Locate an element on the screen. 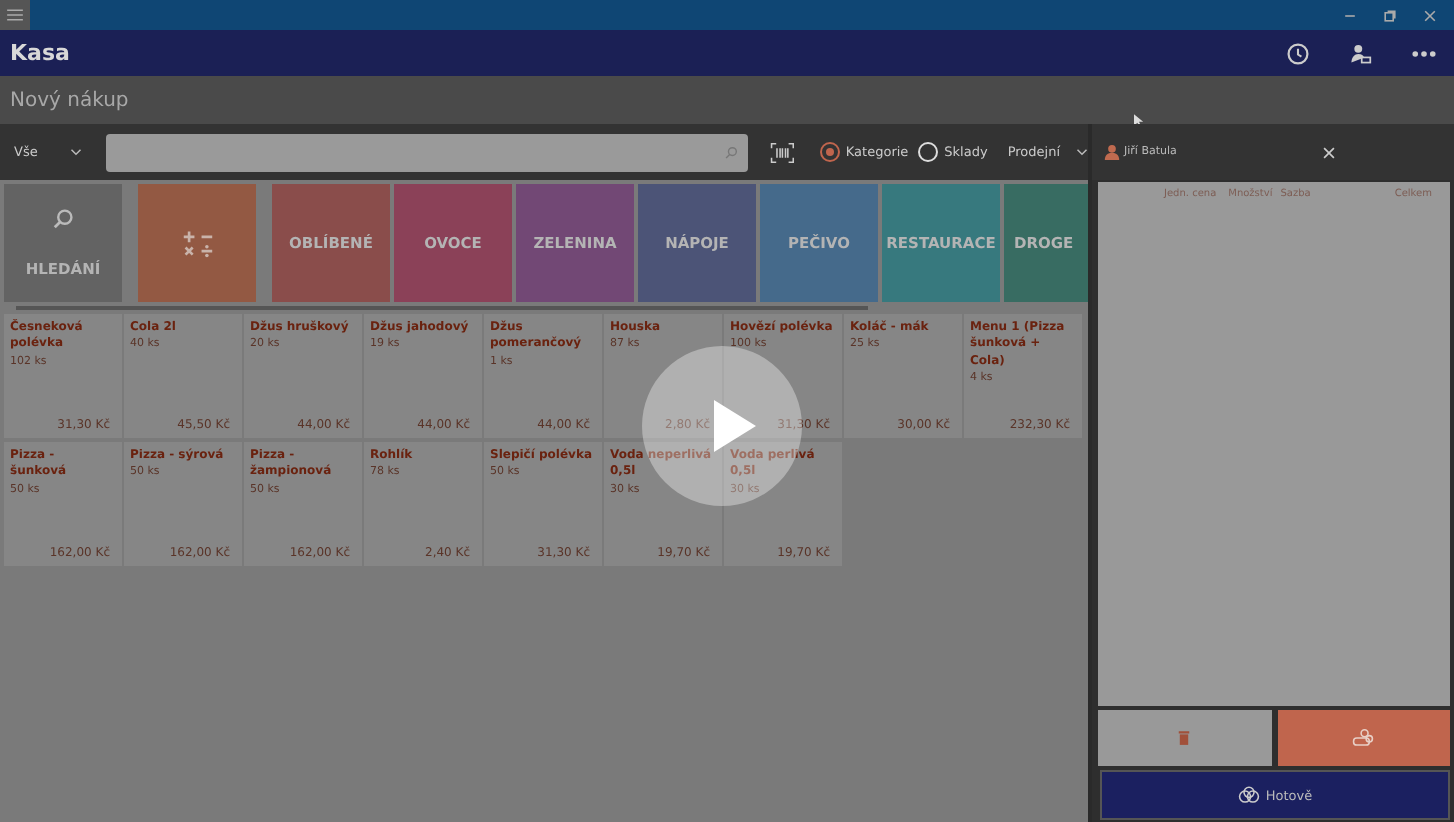  user-icon is located at coordinates (1112, 152).